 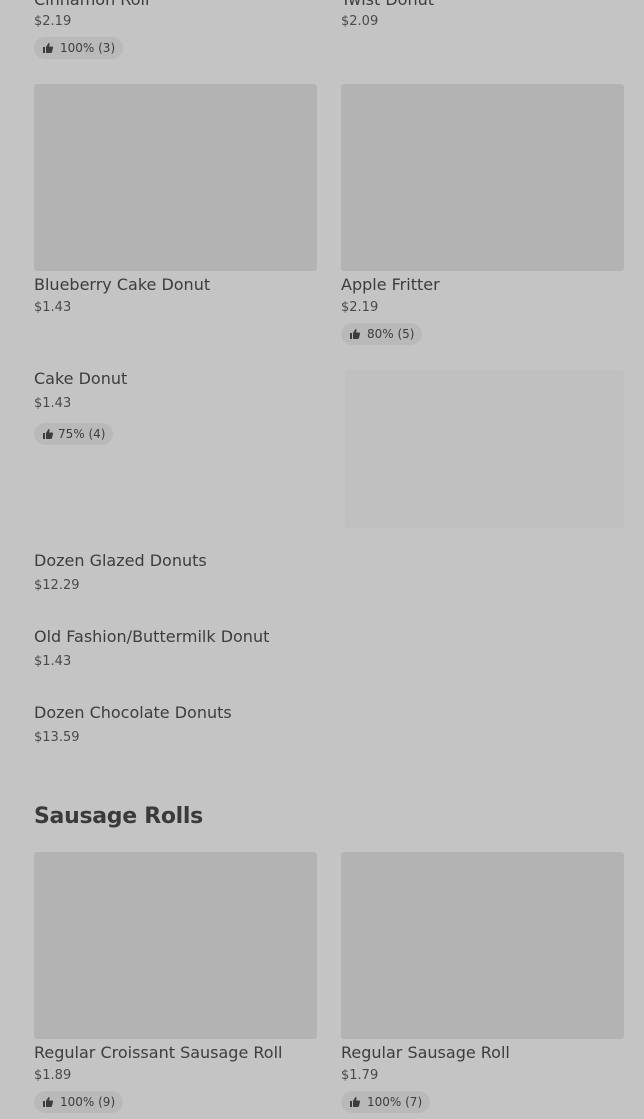 I want to click on item-name-regular-sausage-roll: Regular Sausage Roll, so click(x=425, y=1053).